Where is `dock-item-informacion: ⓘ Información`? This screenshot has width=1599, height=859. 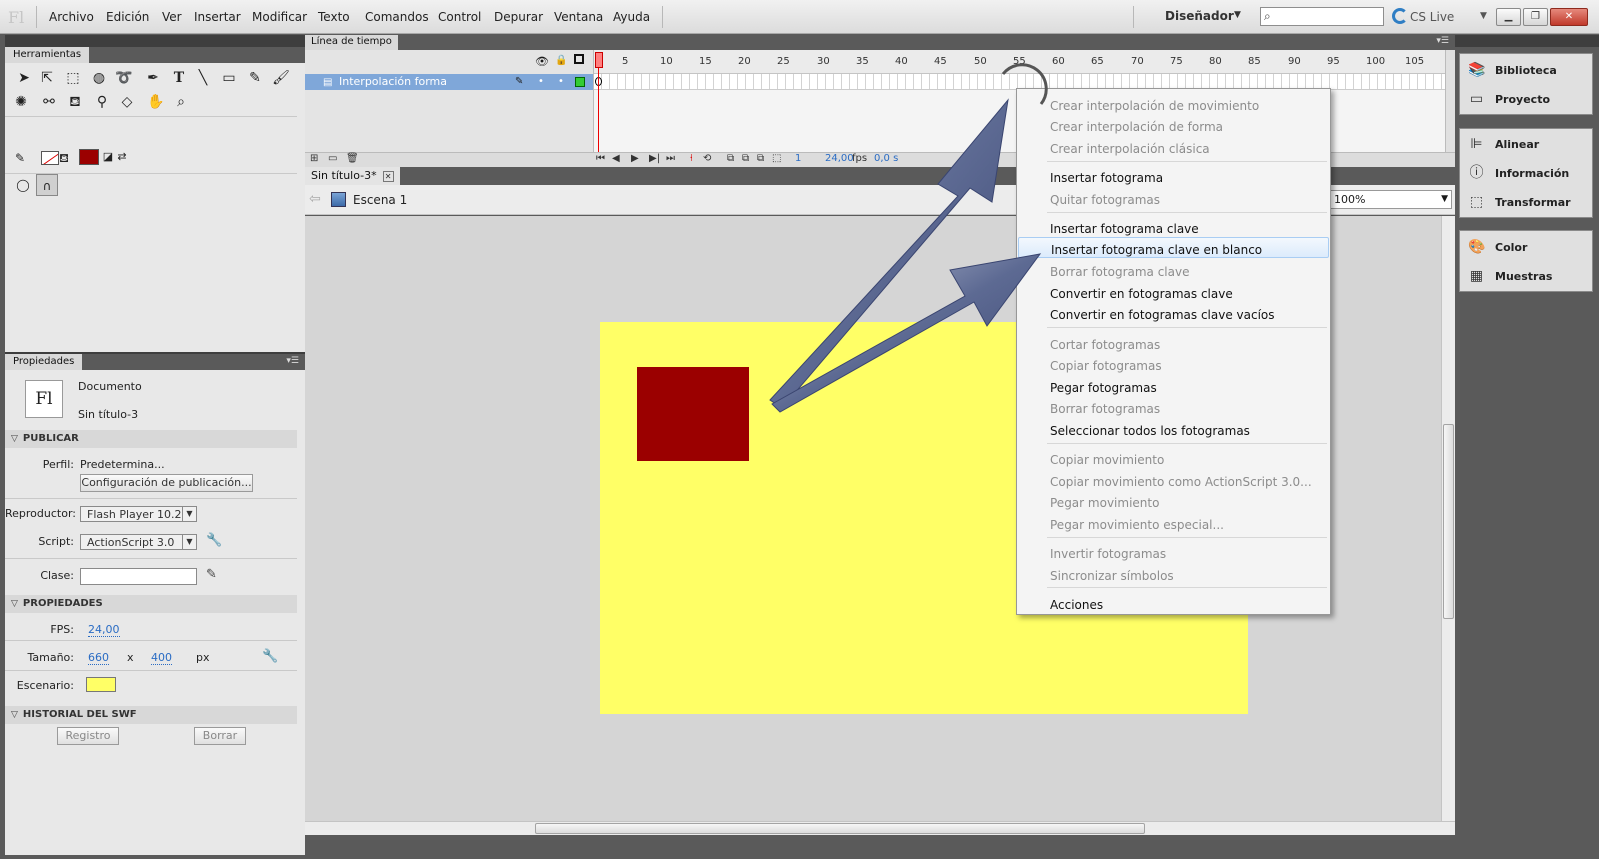 dock-item-informacion: ⓘ Información is located at coordinates (1526, 173).